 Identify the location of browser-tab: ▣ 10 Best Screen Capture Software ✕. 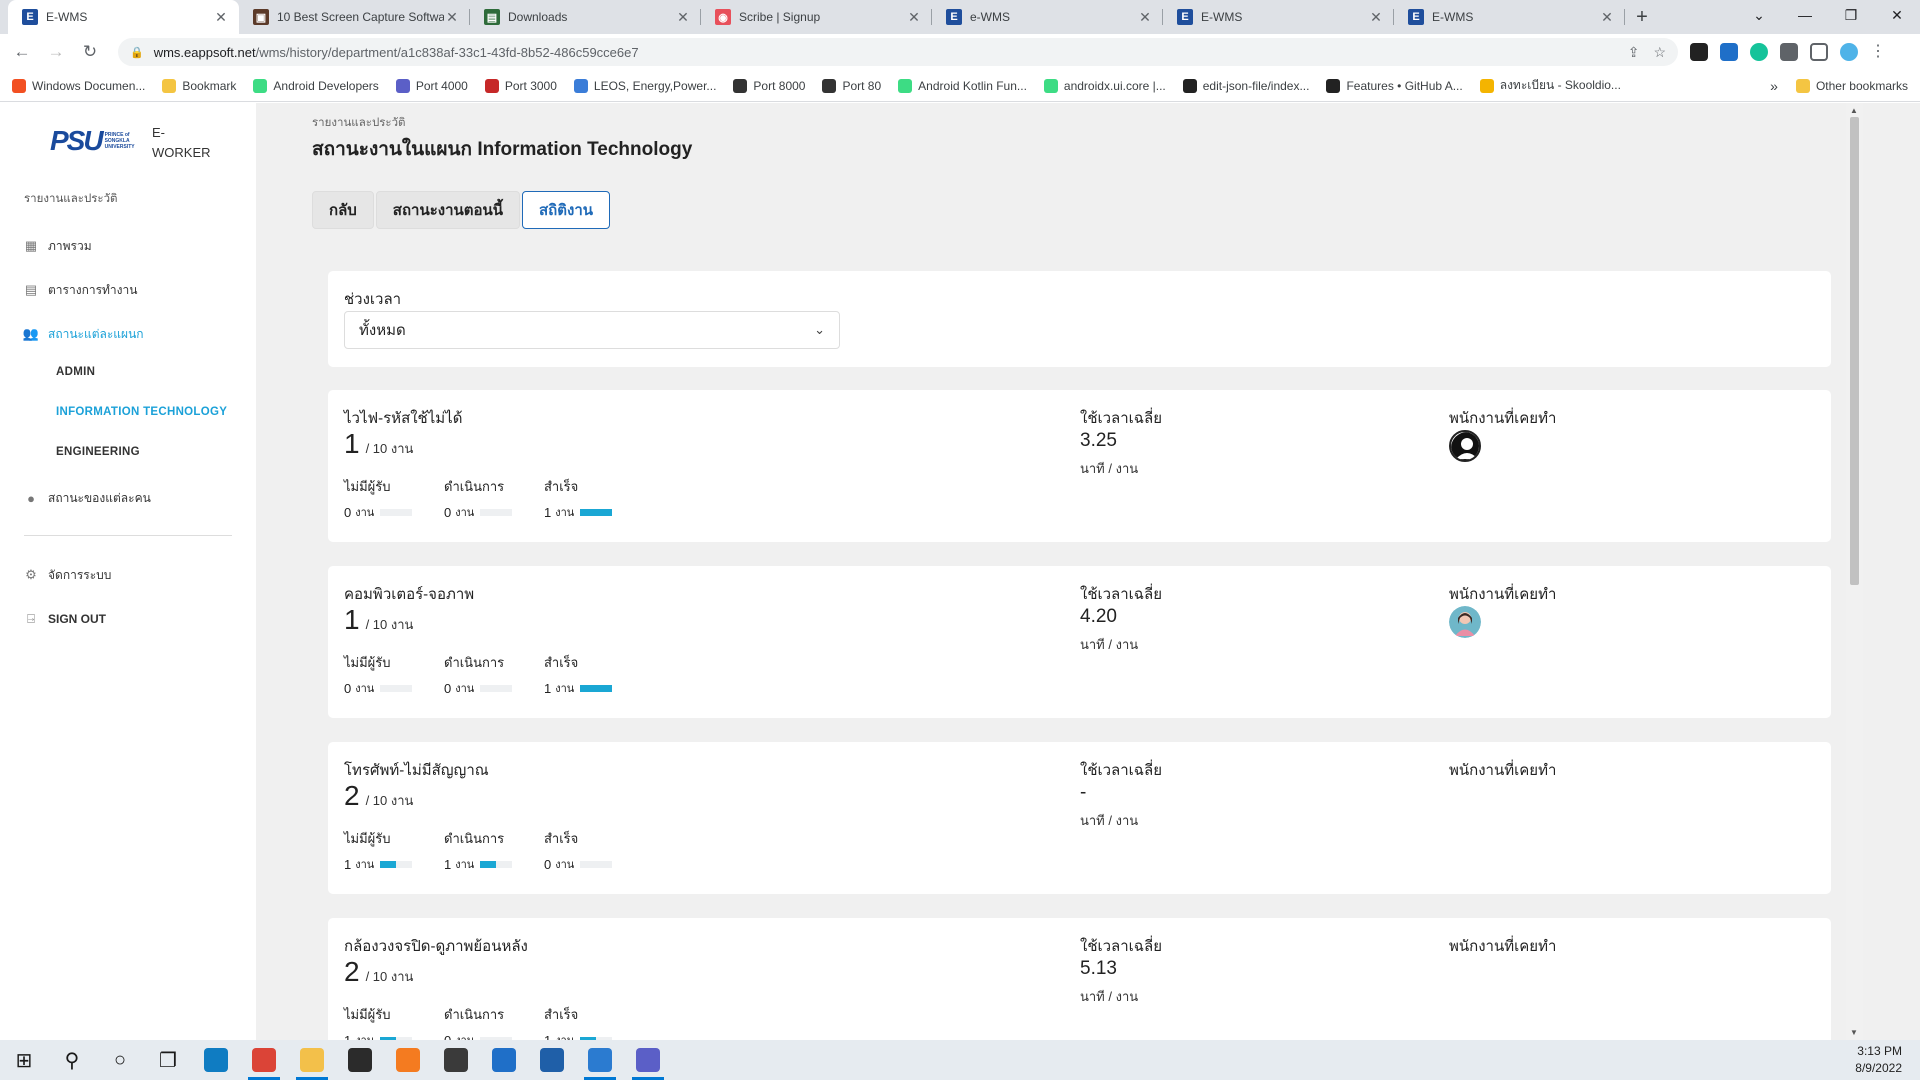
(354, 17).